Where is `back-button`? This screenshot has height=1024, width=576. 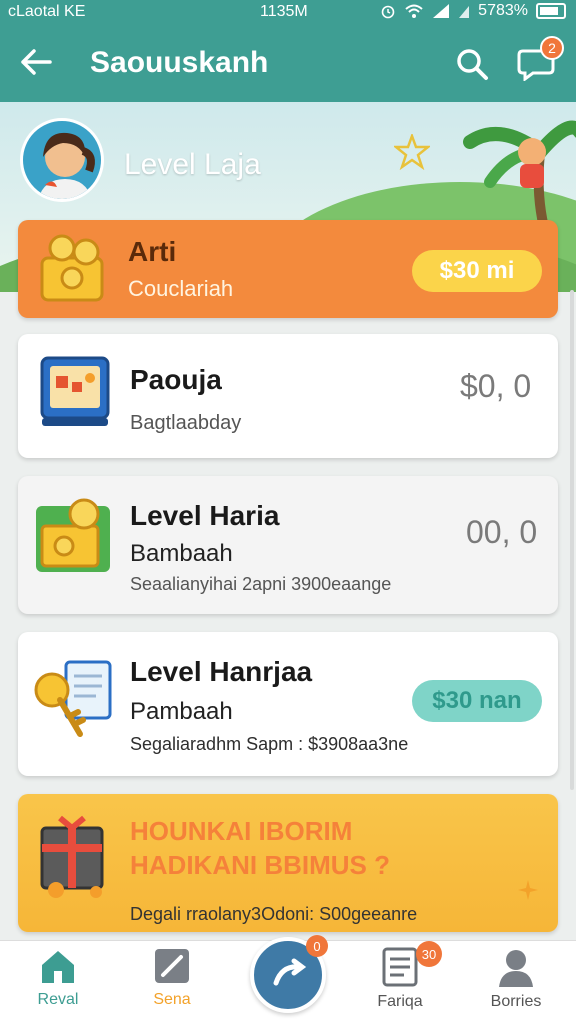
back-button is located at coordinates (36, 62).